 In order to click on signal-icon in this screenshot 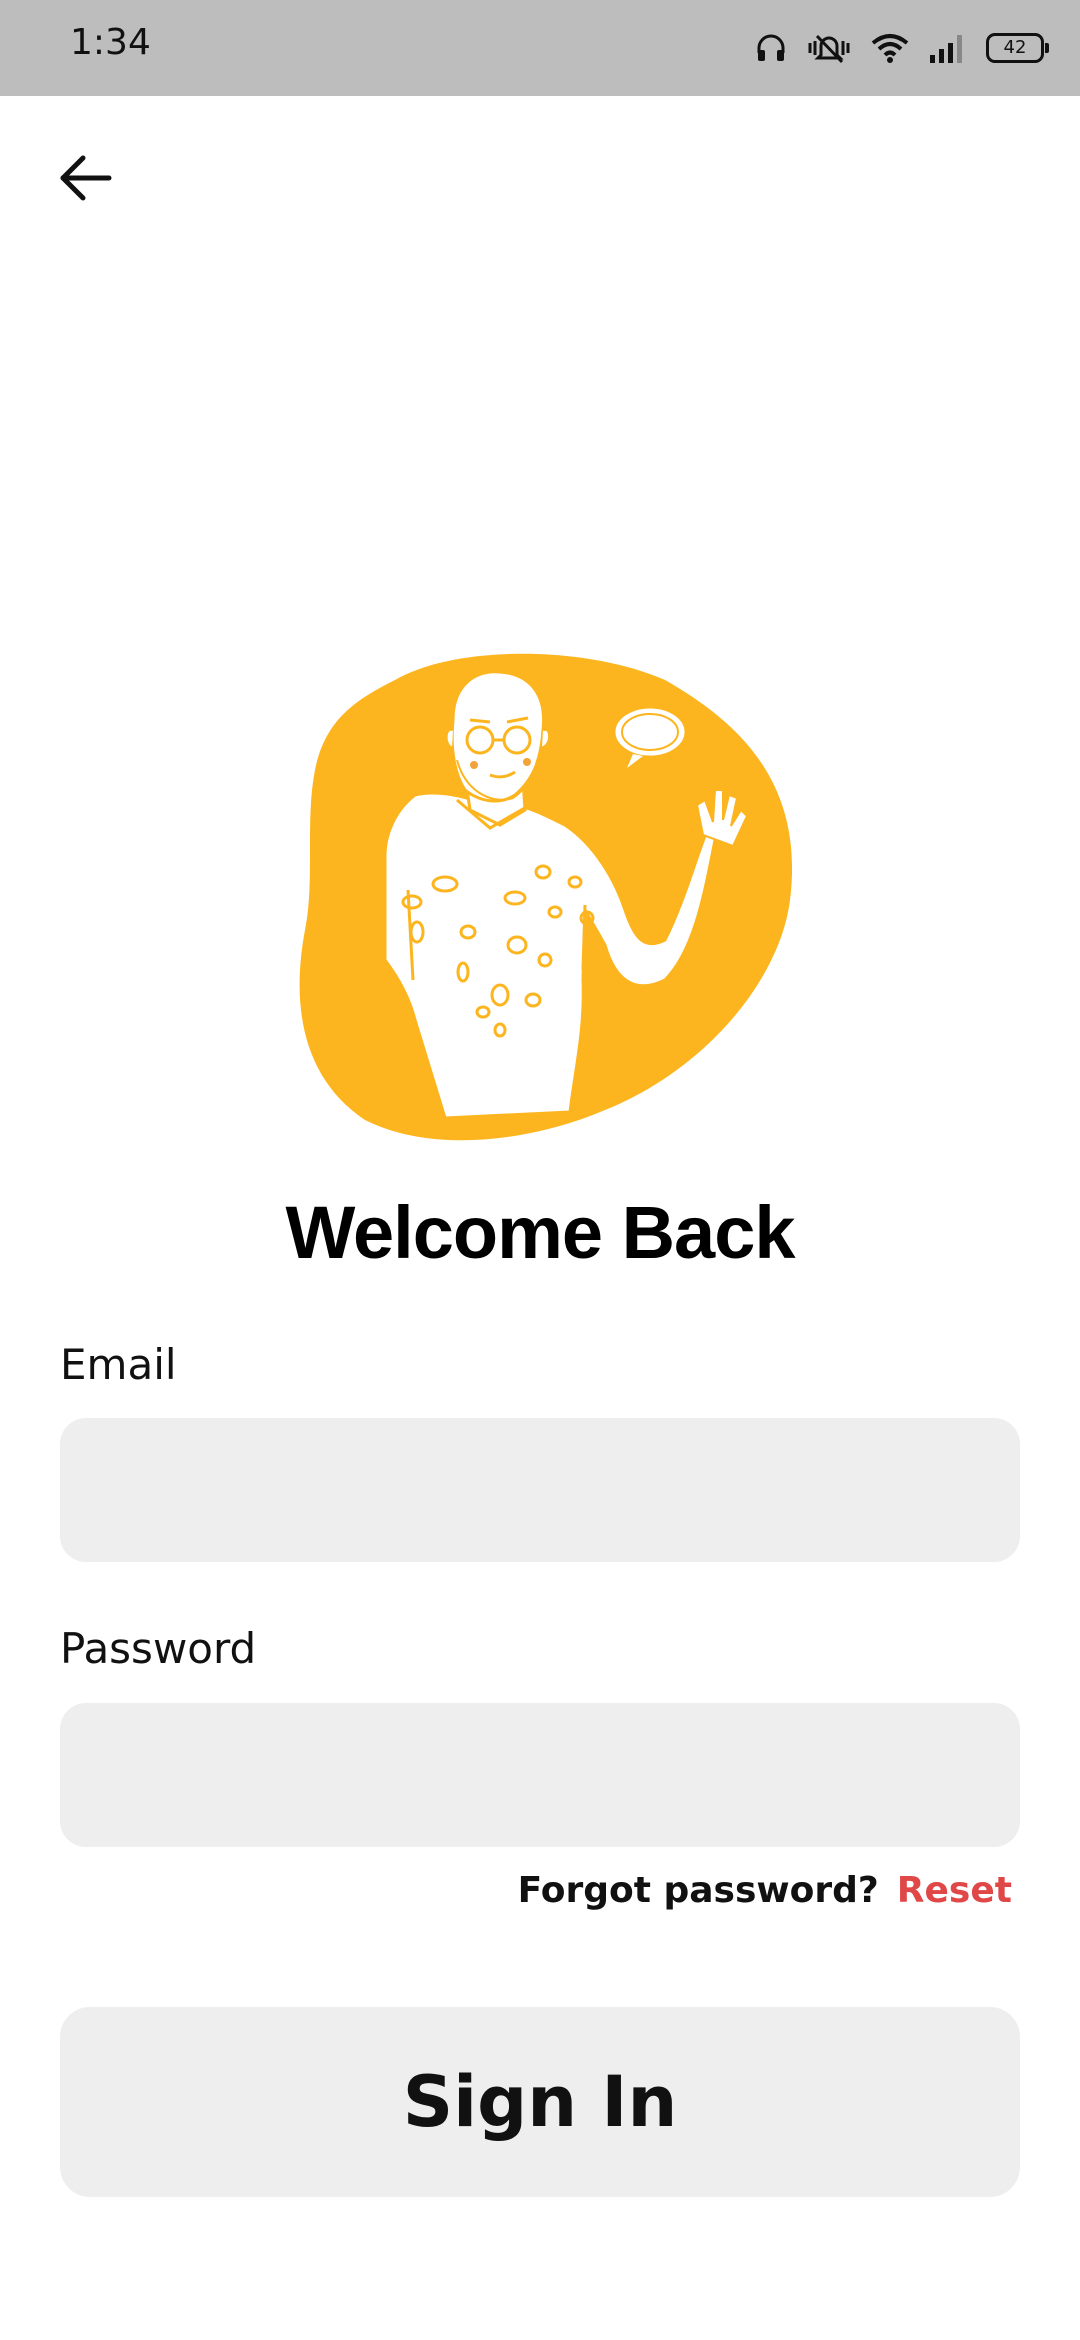, I will do `click(948, 48)`.